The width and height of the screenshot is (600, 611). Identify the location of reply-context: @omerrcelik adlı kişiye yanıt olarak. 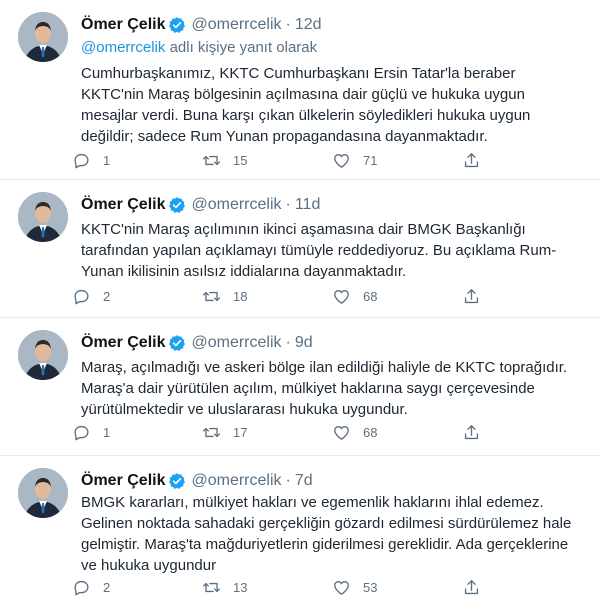
(199, 47).